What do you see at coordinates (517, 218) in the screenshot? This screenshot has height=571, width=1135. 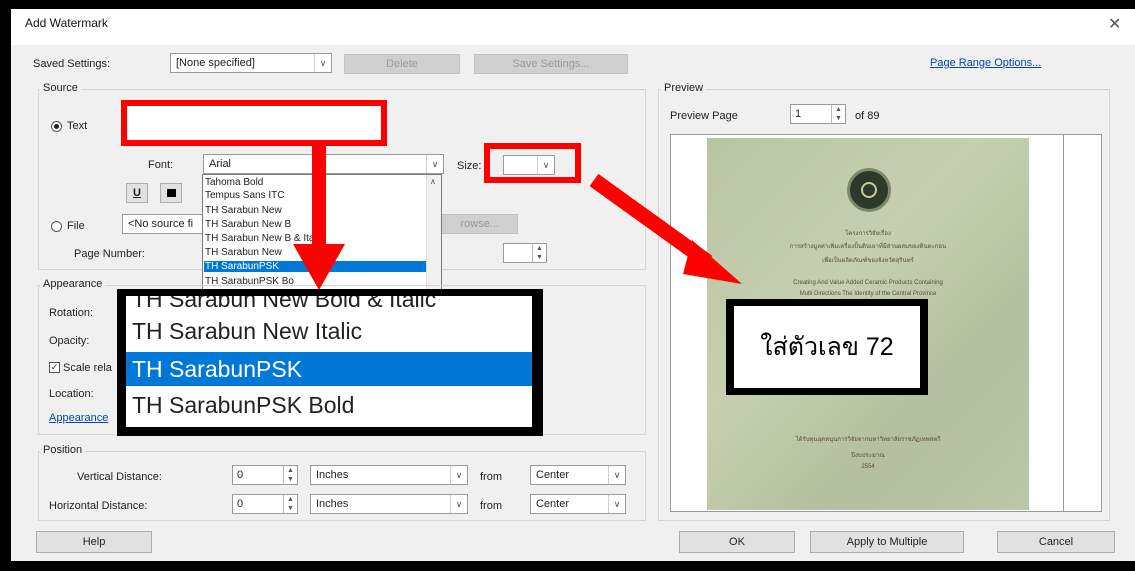 I see `annotation-arrows` at bounding box center [517, 218].